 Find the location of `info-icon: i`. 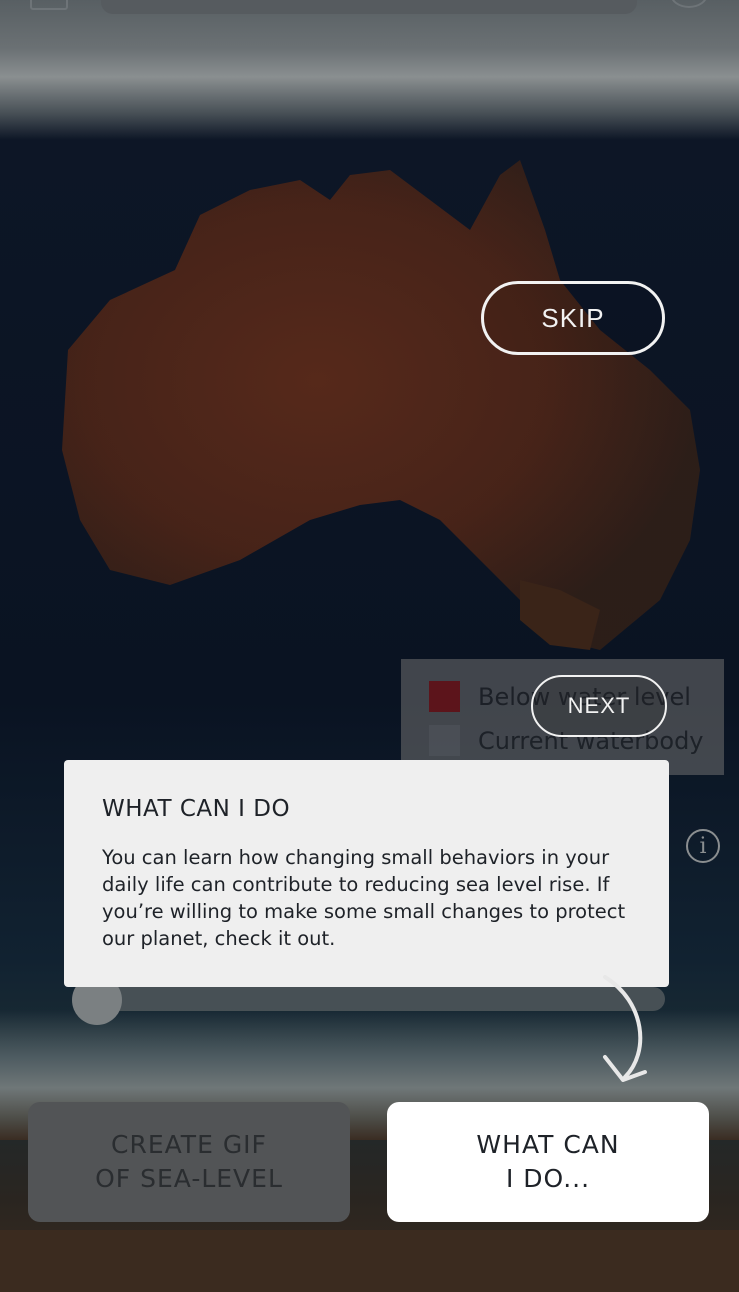

info-icon: i is located at coordinates (703, 846).